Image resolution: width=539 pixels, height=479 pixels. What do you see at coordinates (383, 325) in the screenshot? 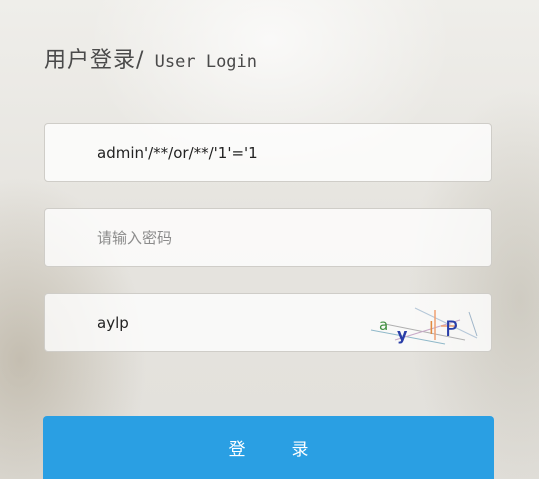
I see `captcha-char-1: a` at bounding box center [383, 325].